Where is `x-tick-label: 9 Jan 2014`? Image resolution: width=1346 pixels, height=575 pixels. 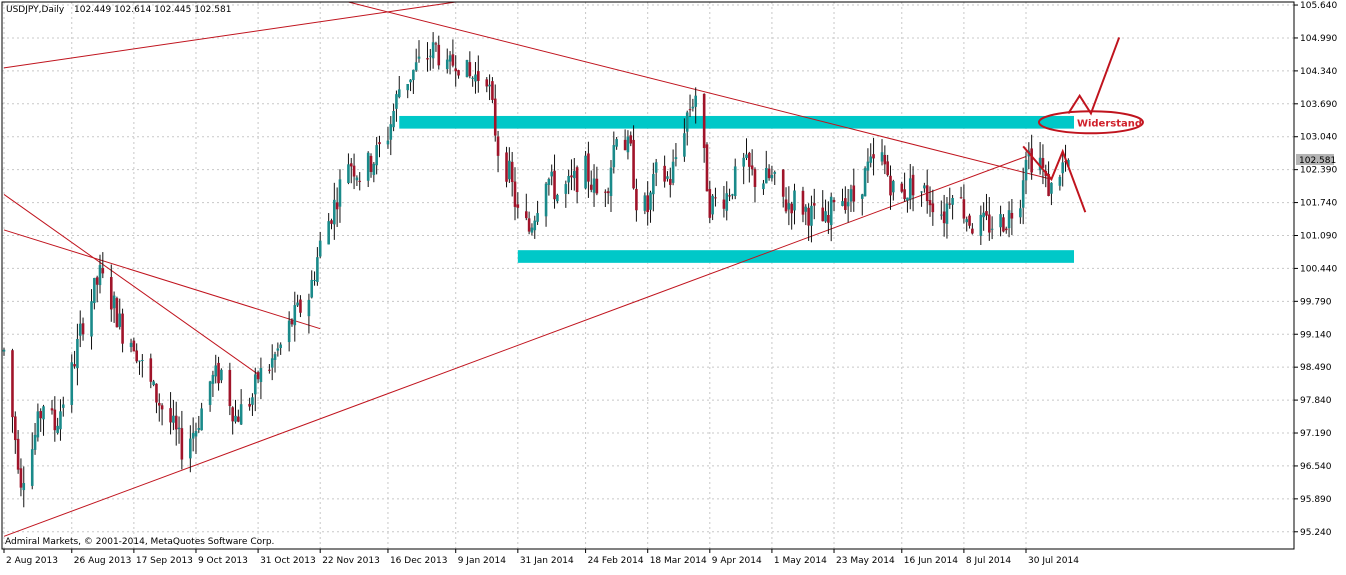 x-tick-label: 9 Jan 2014 is located at coordinates (482, 561).